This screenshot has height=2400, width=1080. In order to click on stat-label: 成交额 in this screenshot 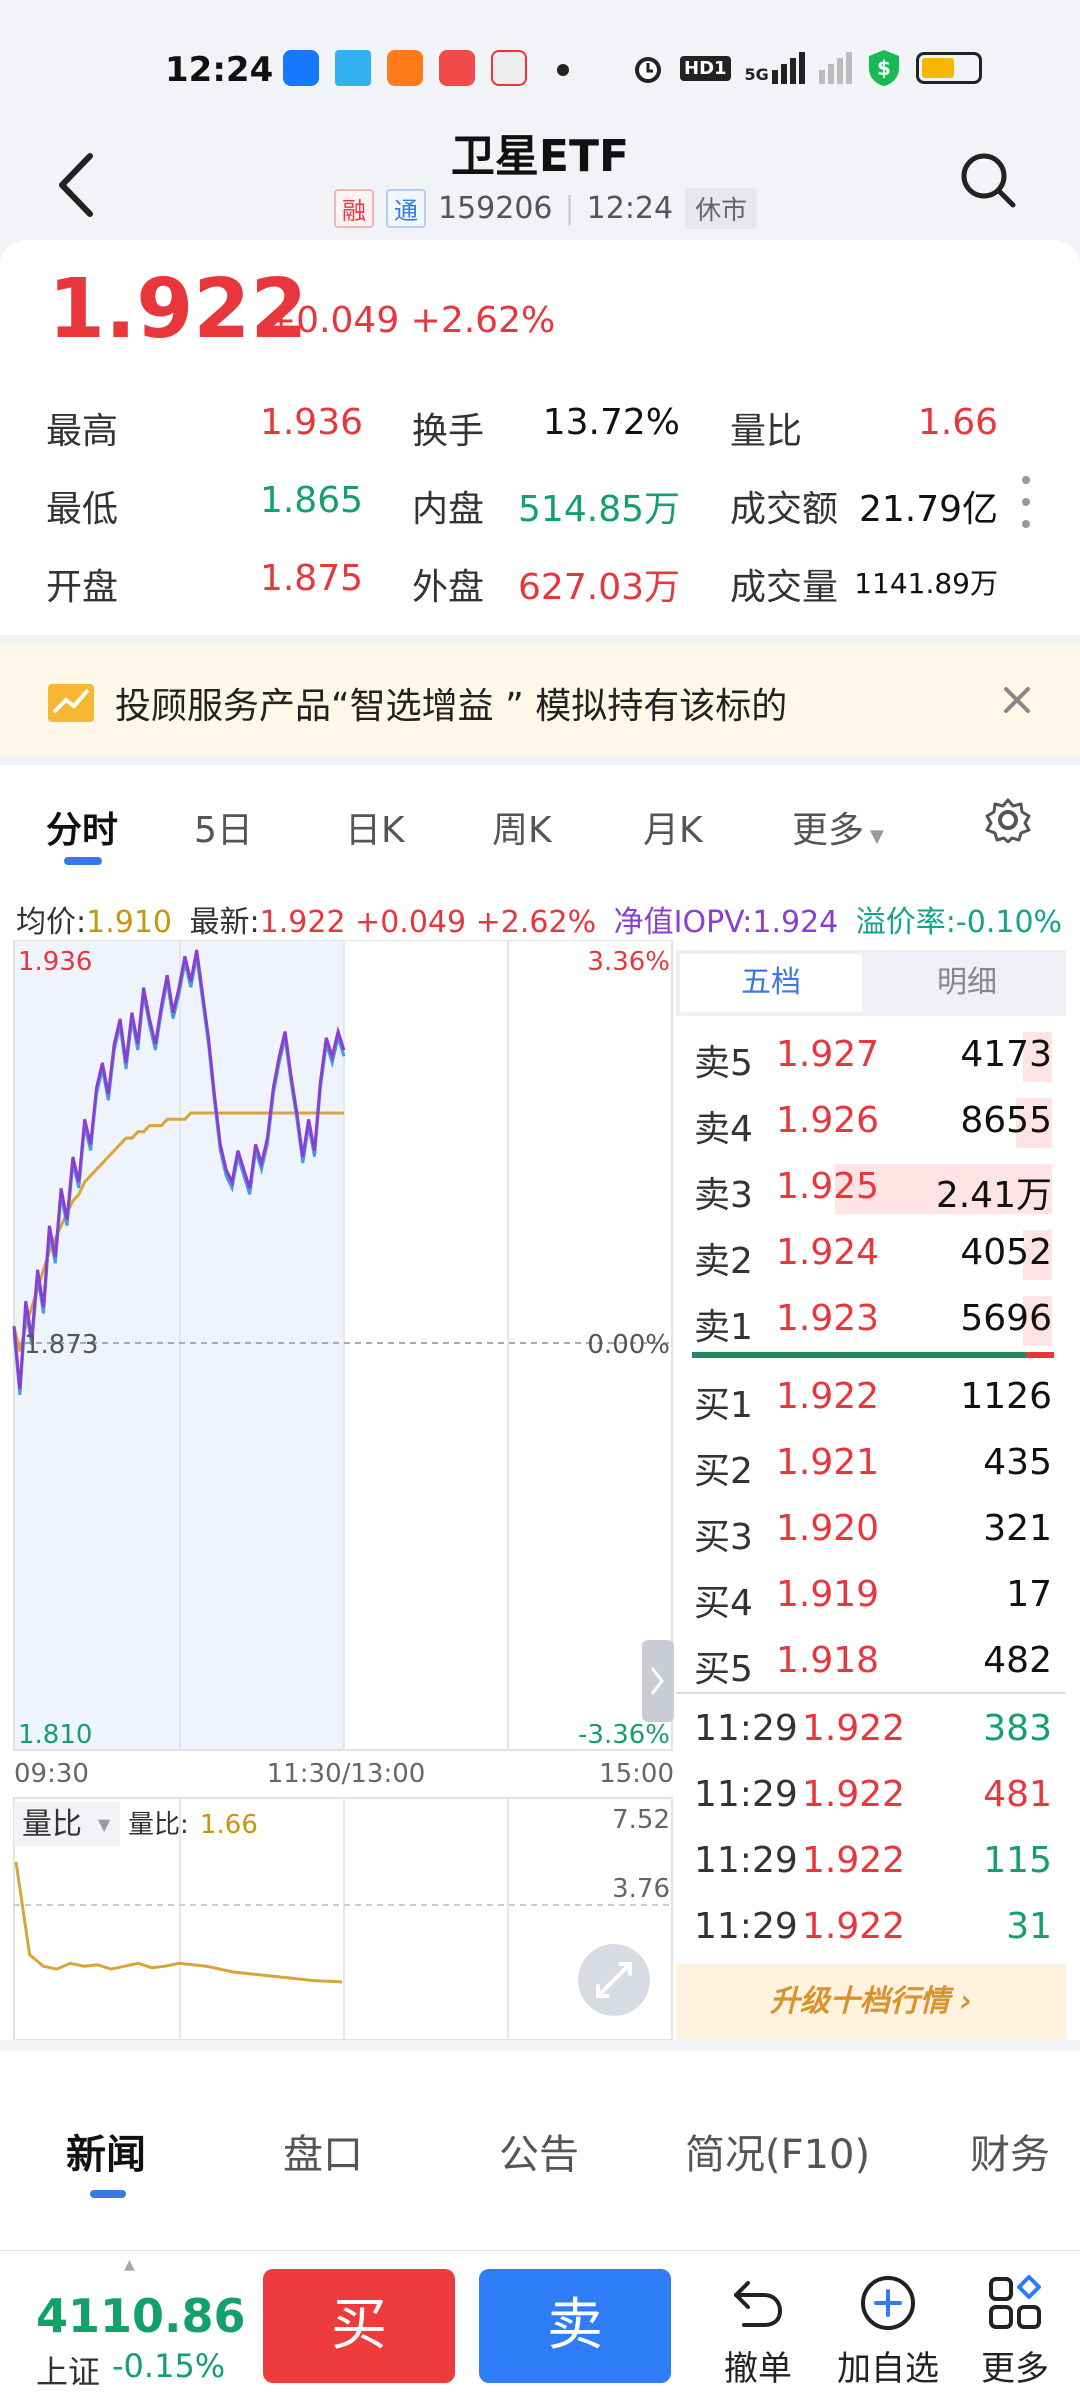, I will do `click(784, 509)`.